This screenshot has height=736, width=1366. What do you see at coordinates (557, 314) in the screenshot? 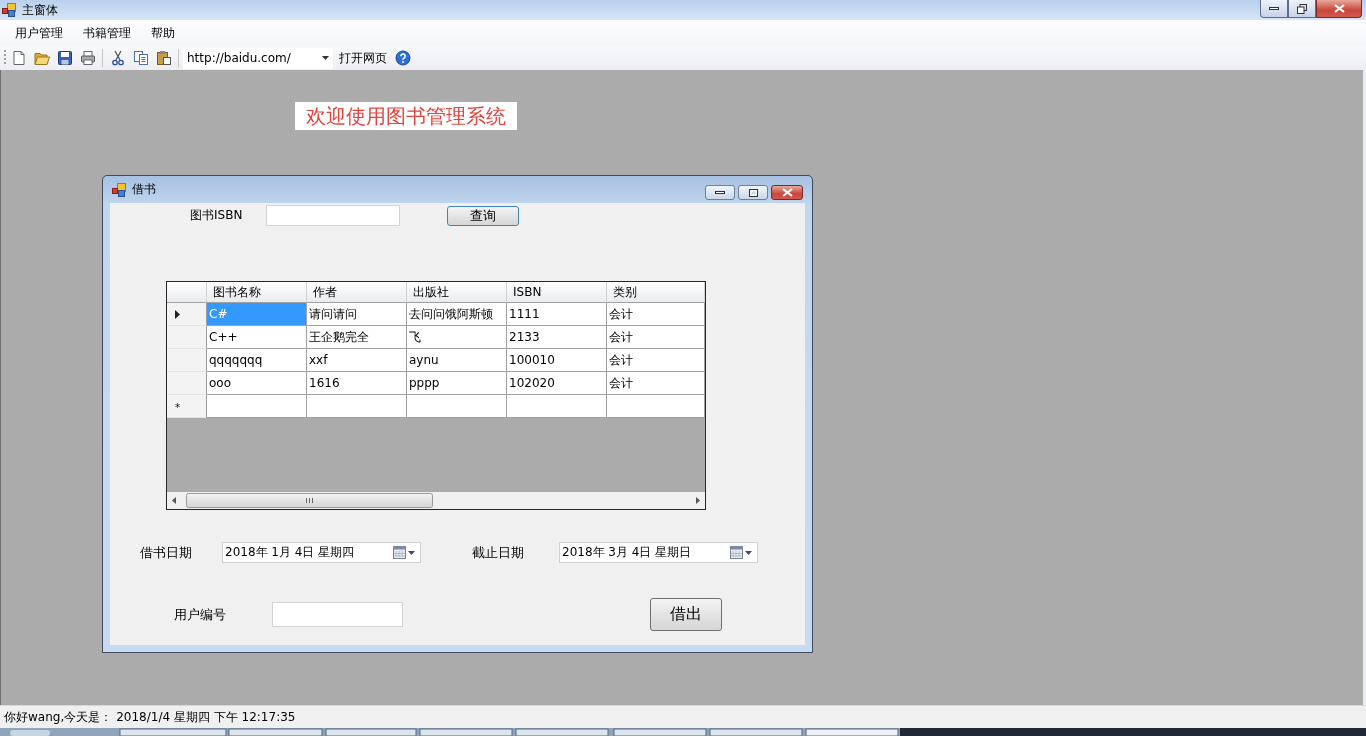
I see `table-cell: 1111` at bounding box center [557, 314].